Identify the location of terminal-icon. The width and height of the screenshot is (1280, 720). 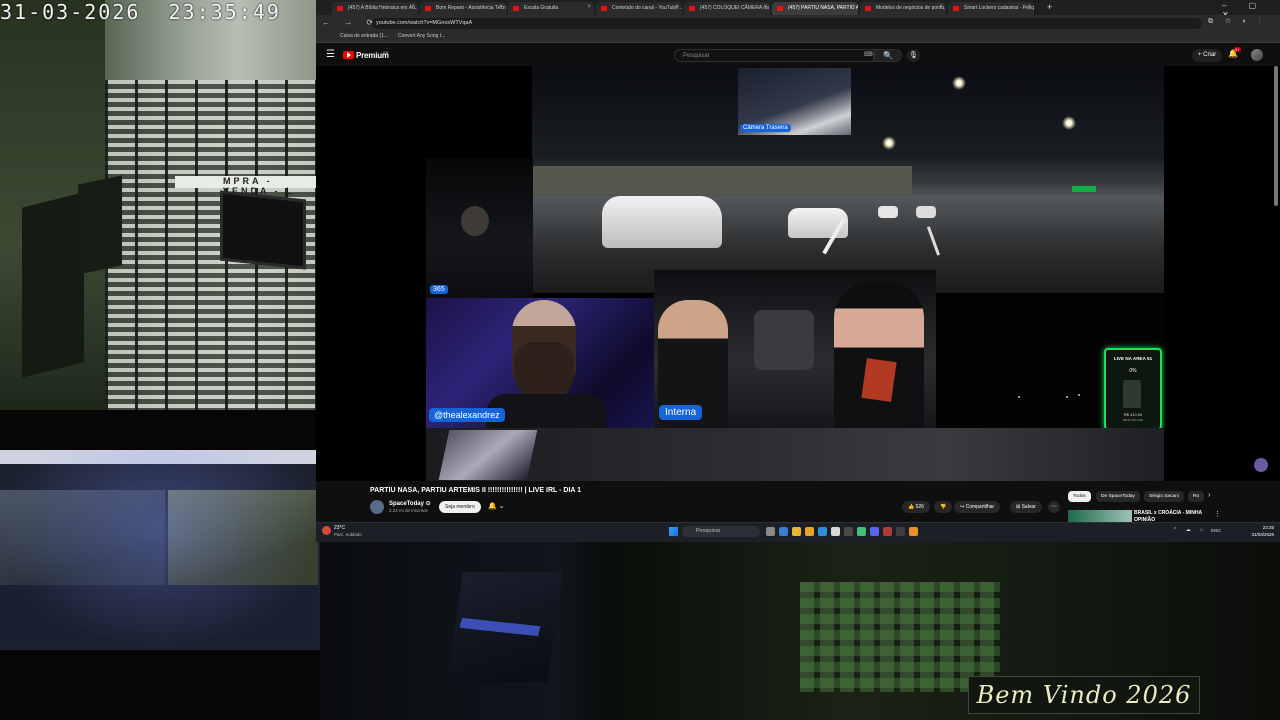
(848, 531).